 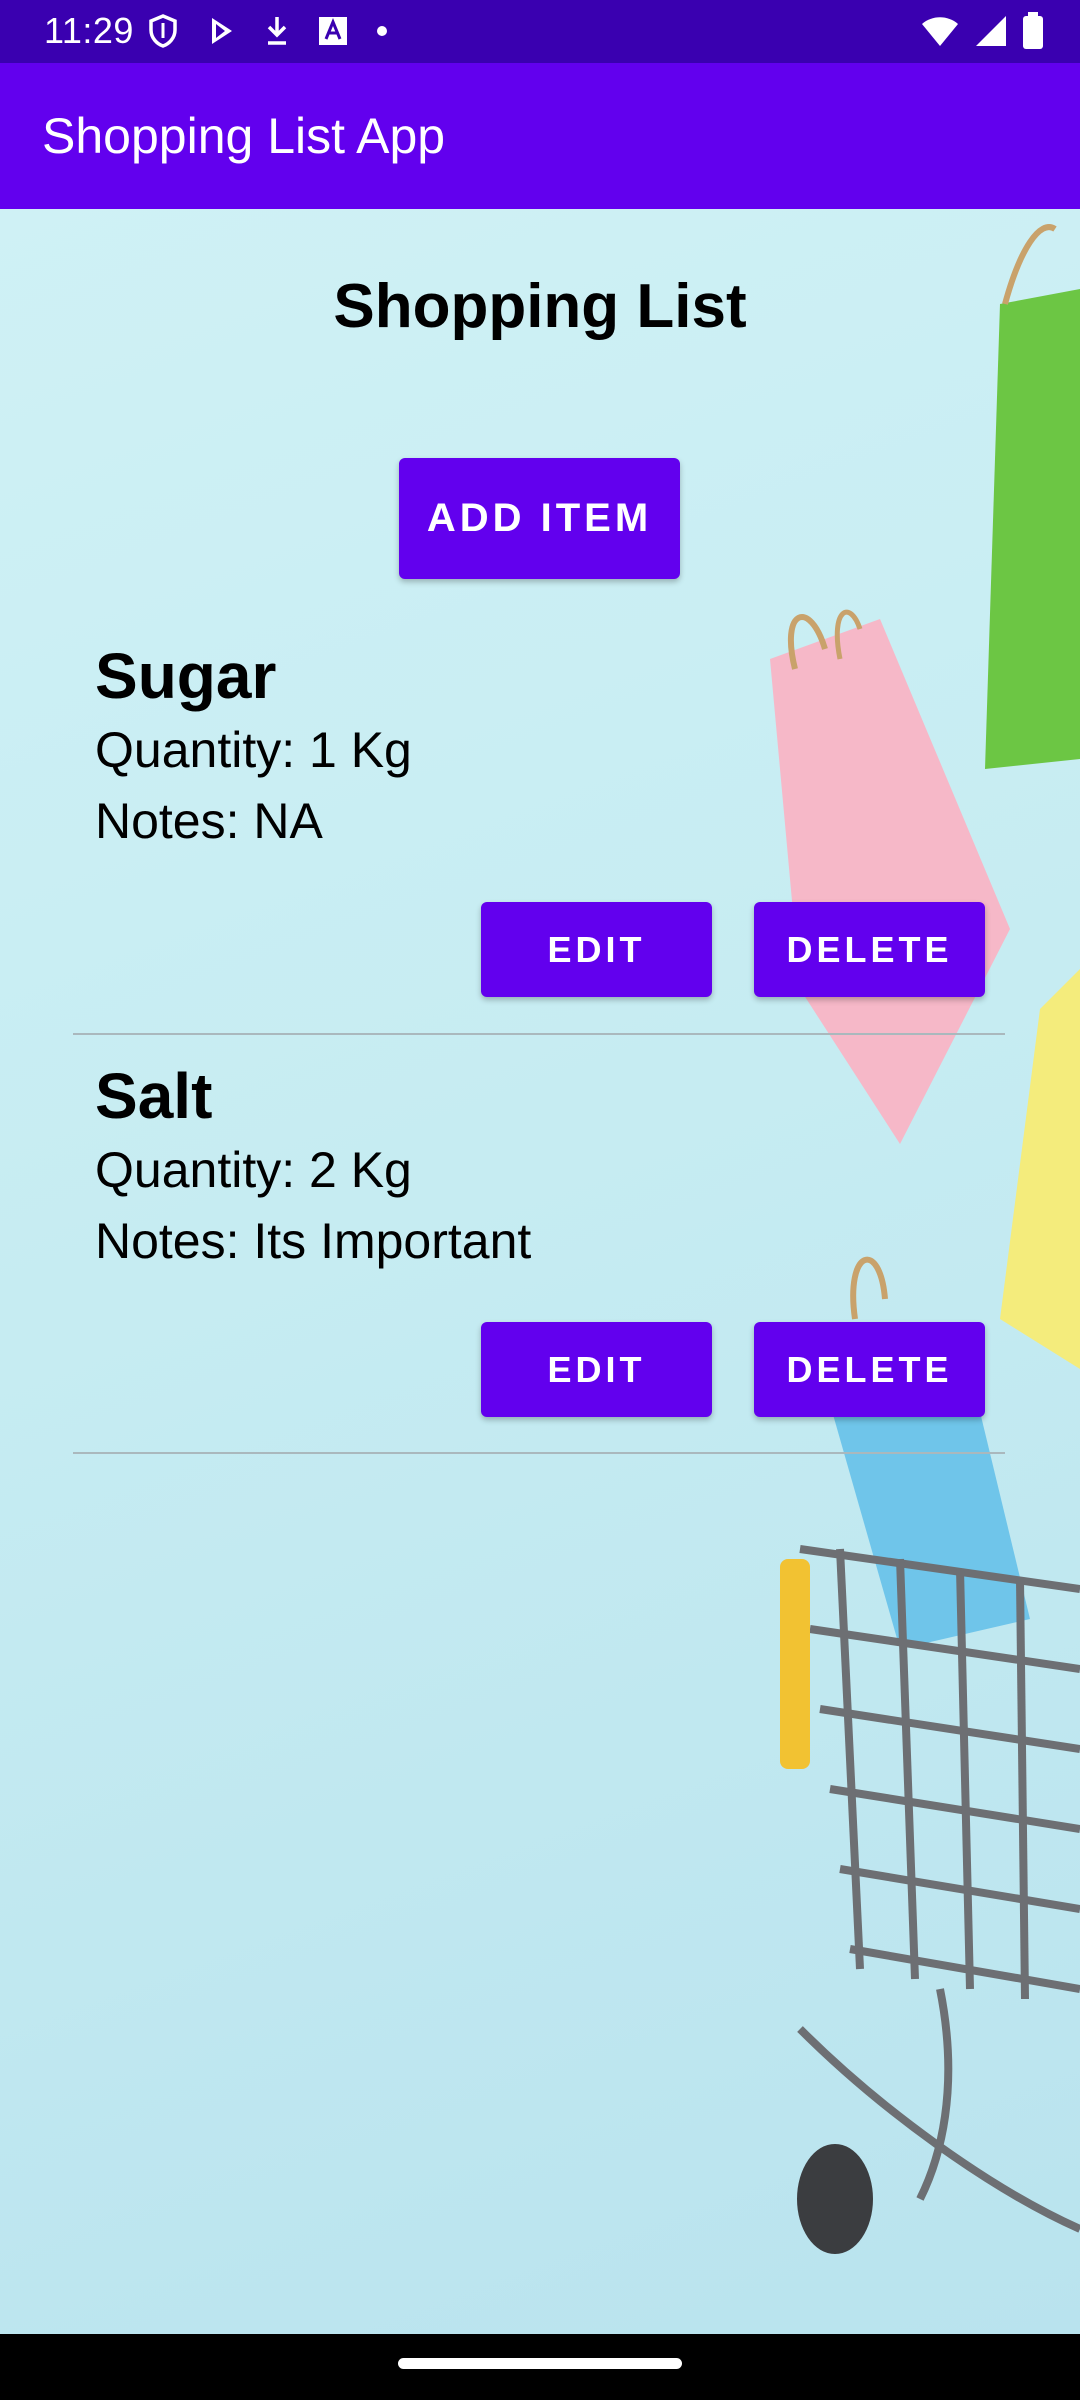 I want to click on shield-icon, so click(x=163, y=31).